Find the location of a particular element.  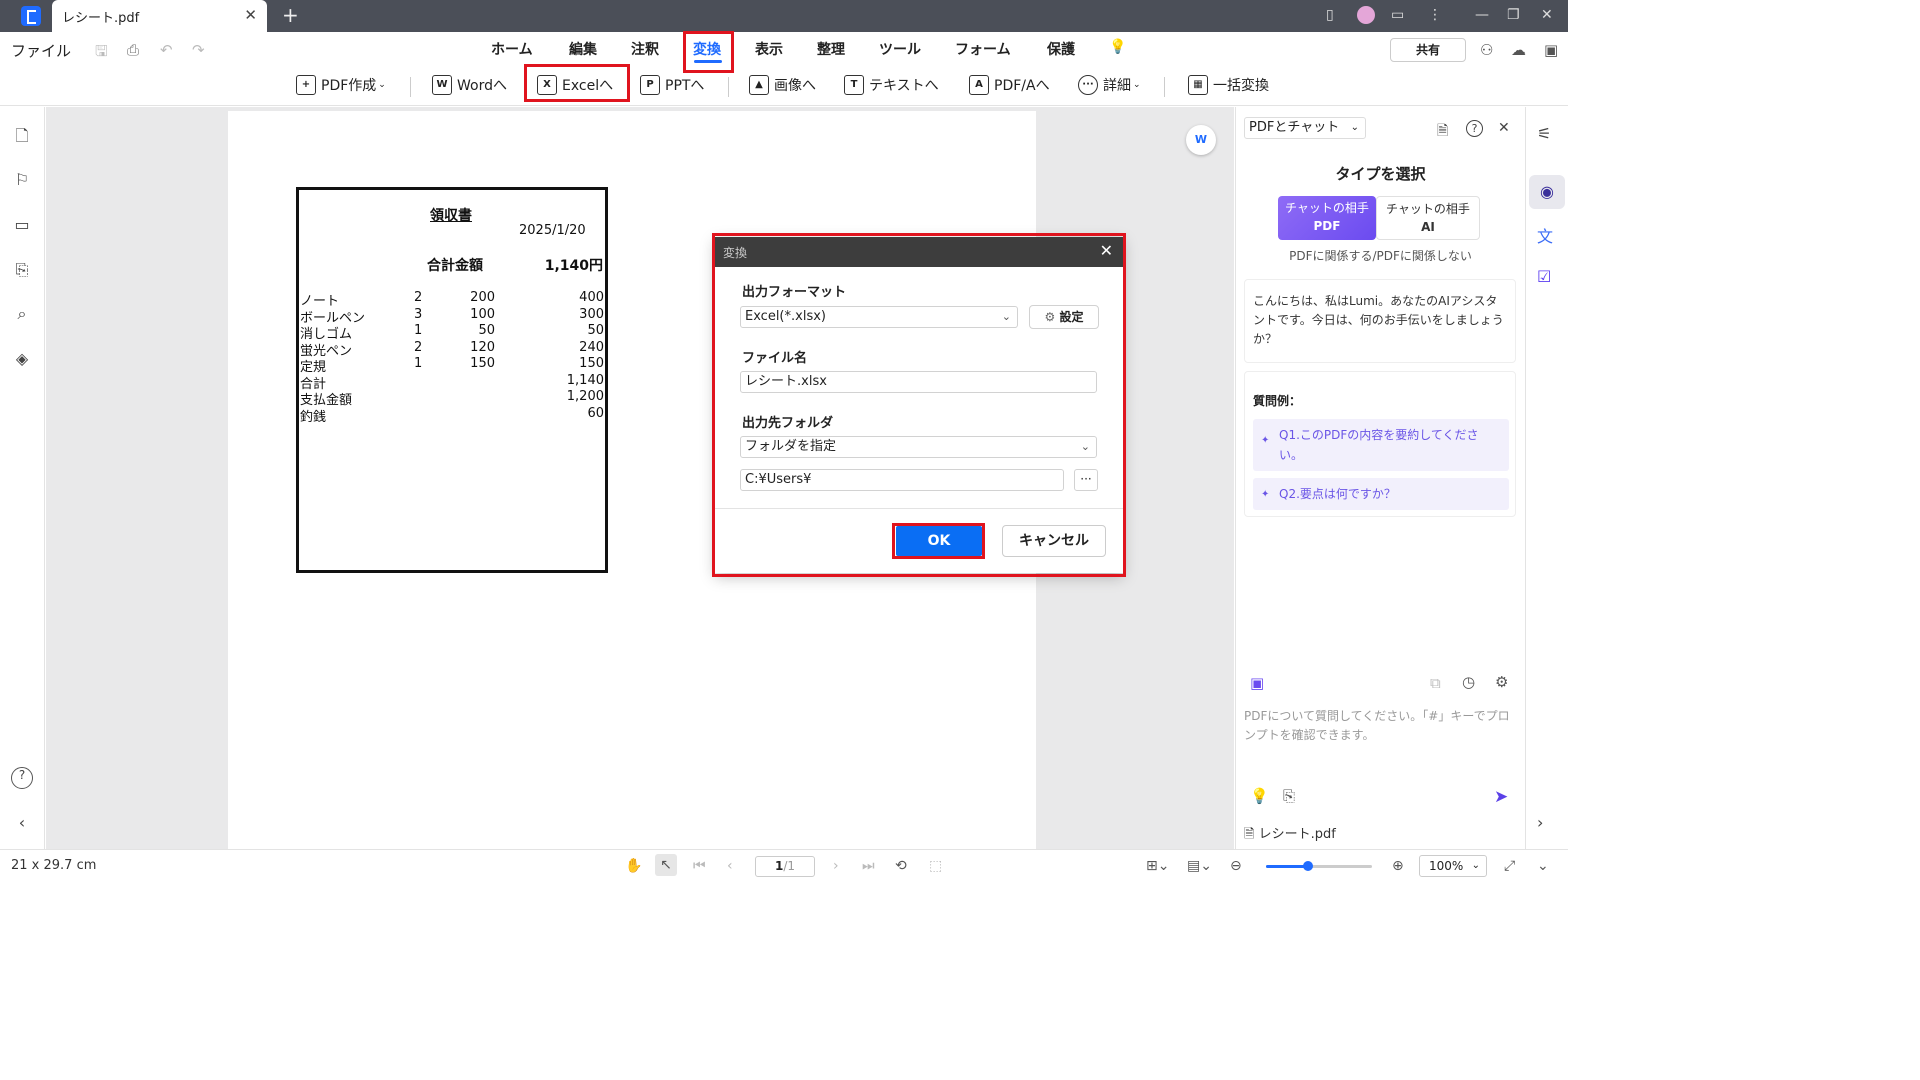

to-ppt-button: P PPTへ is located at coordinates (672, 85).